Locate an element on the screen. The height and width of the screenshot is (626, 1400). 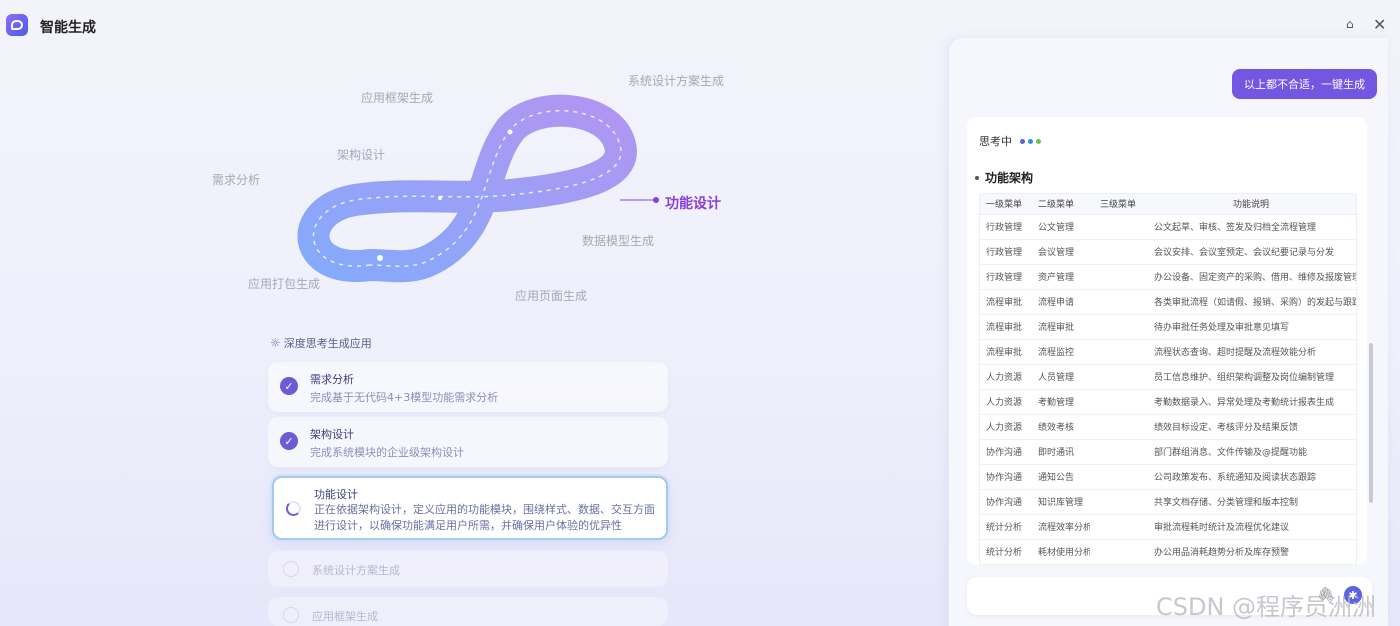
table-cell: 部门群组消息、文件传输及@提醒功能 is located at coordinates (1251, 452).